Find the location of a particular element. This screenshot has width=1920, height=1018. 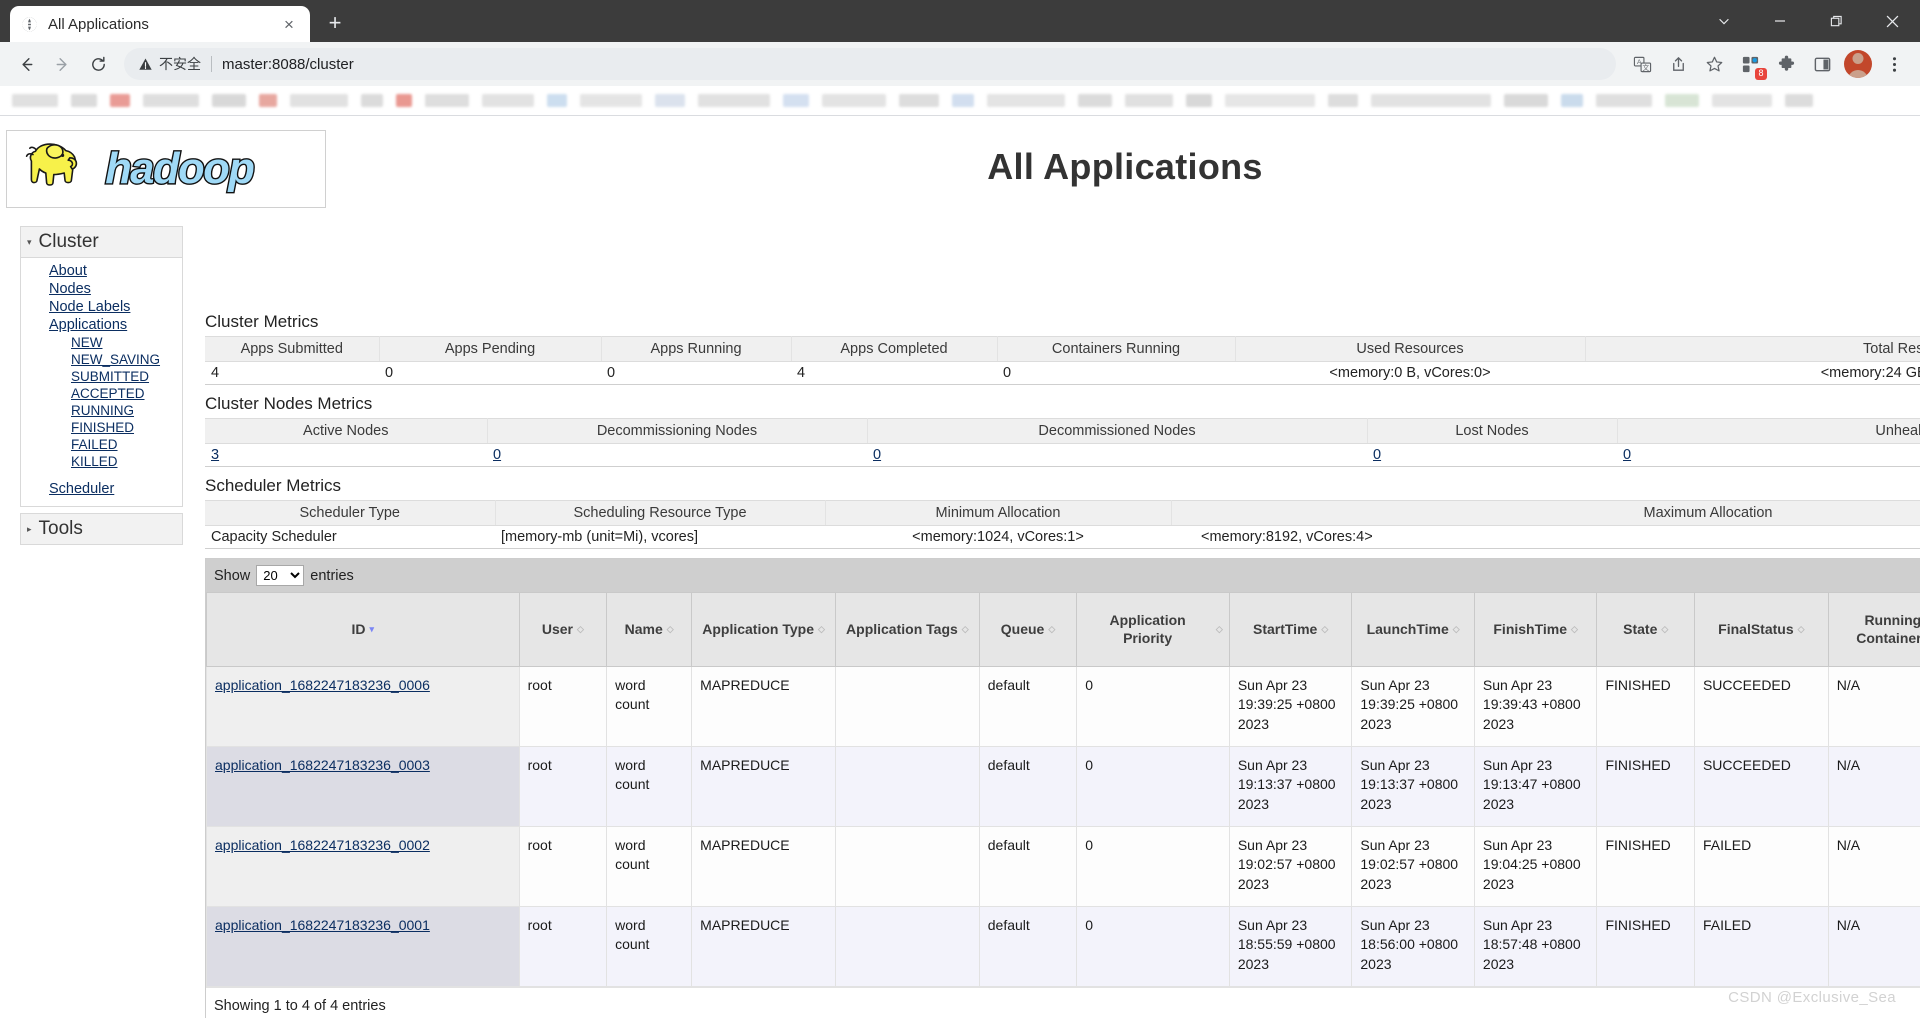

col-state: State ◇ is located at coordinates (1645, 629).